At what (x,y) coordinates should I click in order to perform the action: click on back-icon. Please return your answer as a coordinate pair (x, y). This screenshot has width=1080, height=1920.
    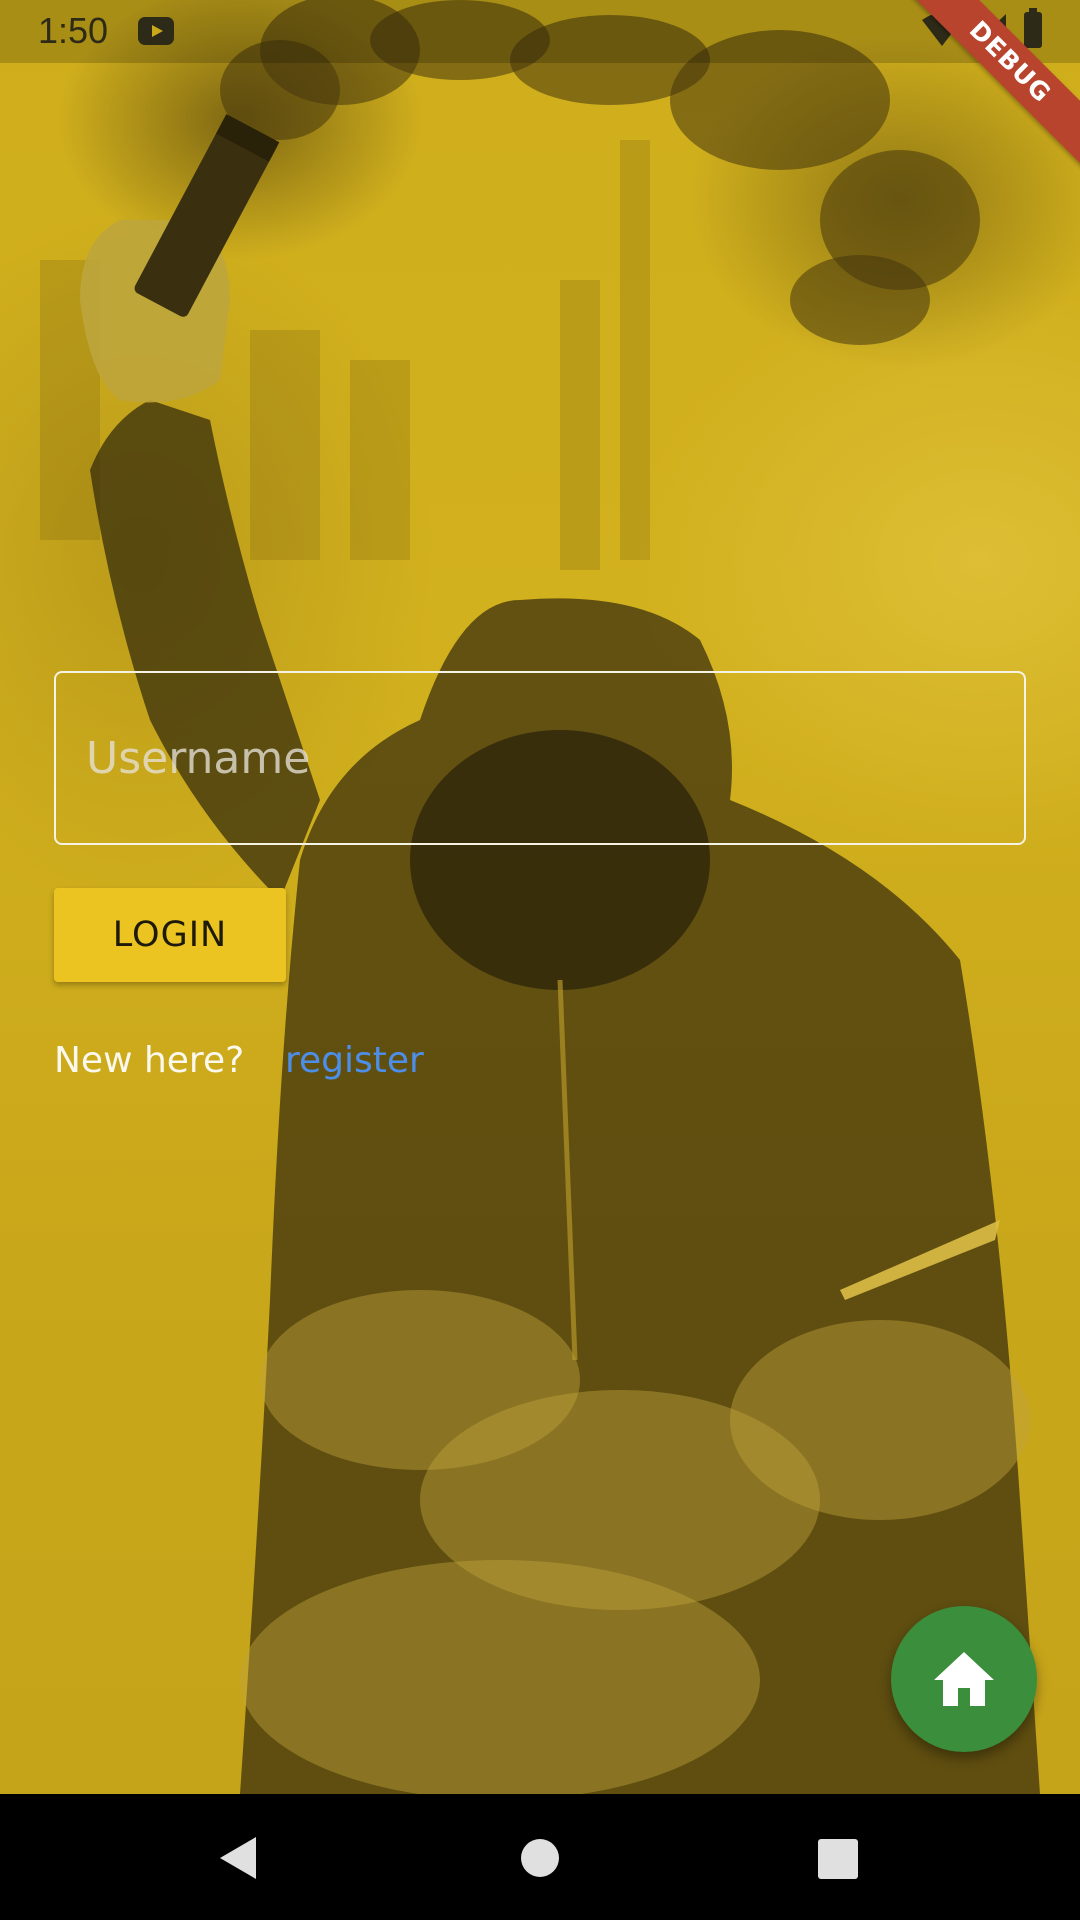
    Looking at the image, I should click on (238, 1858).